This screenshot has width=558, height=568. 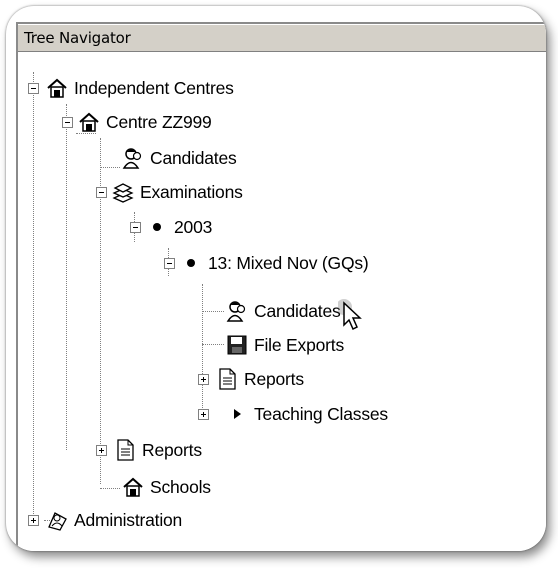 I want to click on tree-item-label: 2003, so click(x=193, y=226).